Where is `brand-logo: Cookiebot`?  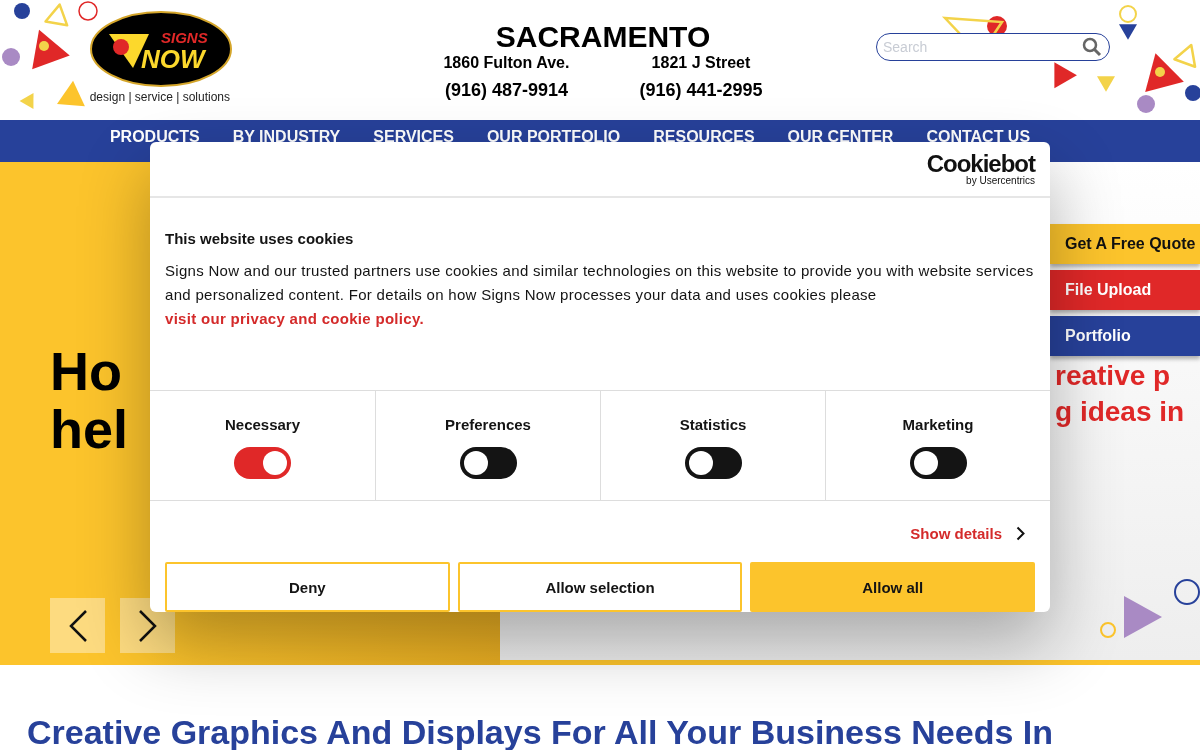
brand-logo: Cookiebot is located at coordinates (980, 164).